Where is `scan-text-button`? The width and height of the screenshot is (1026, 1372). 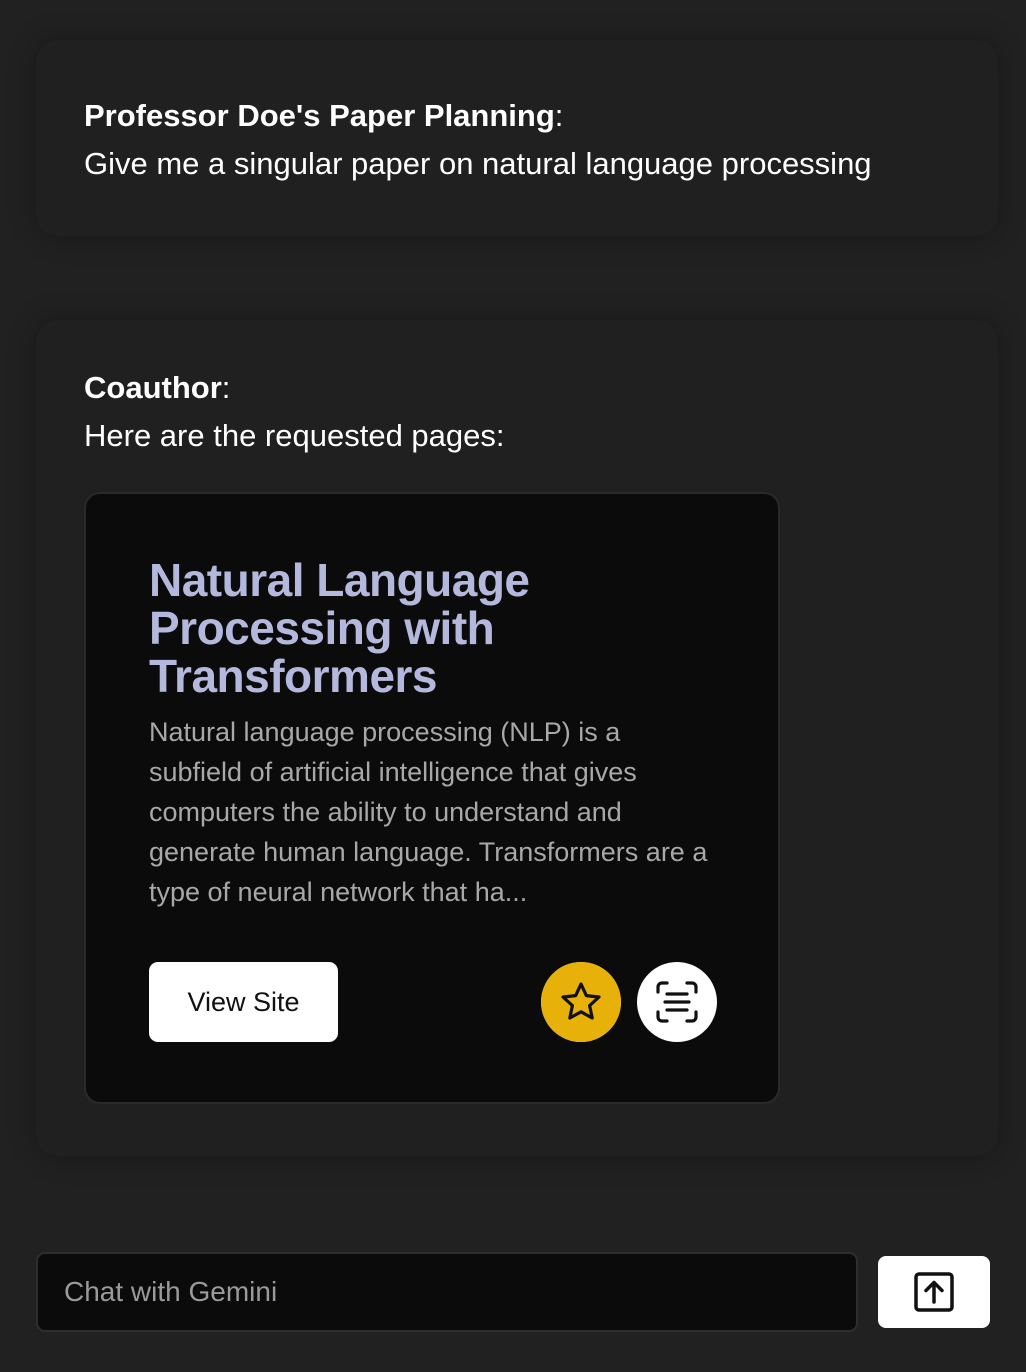 scan-text-button is located at coordinates (677, 1002).